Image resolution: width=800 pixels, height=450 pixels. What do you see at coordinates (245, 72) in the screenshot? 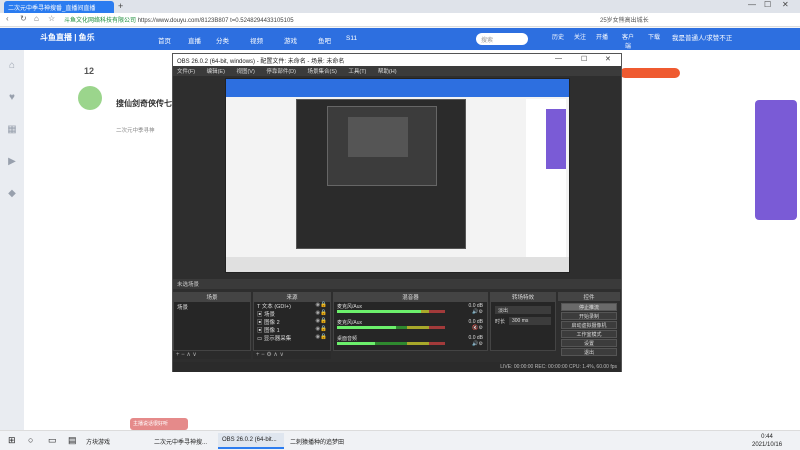
I see `menu-view: 视图(V)` at bounding box center [245, 72].